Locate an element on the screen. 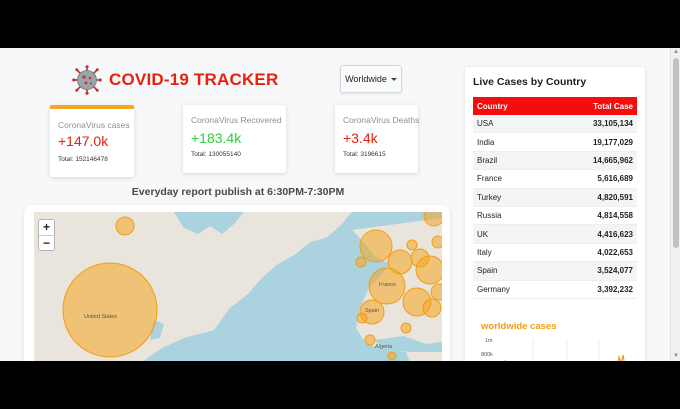 The width and height of the screenshot is (680, 409). zoom-out-button: − is located at coordinates (46, 242).